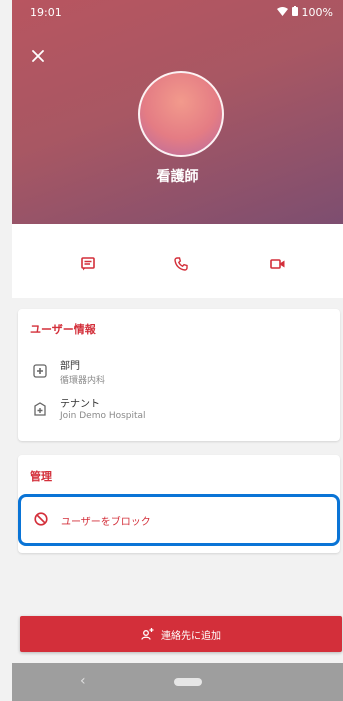  I want to click on profile-name: 看護師, so click(177, 177).